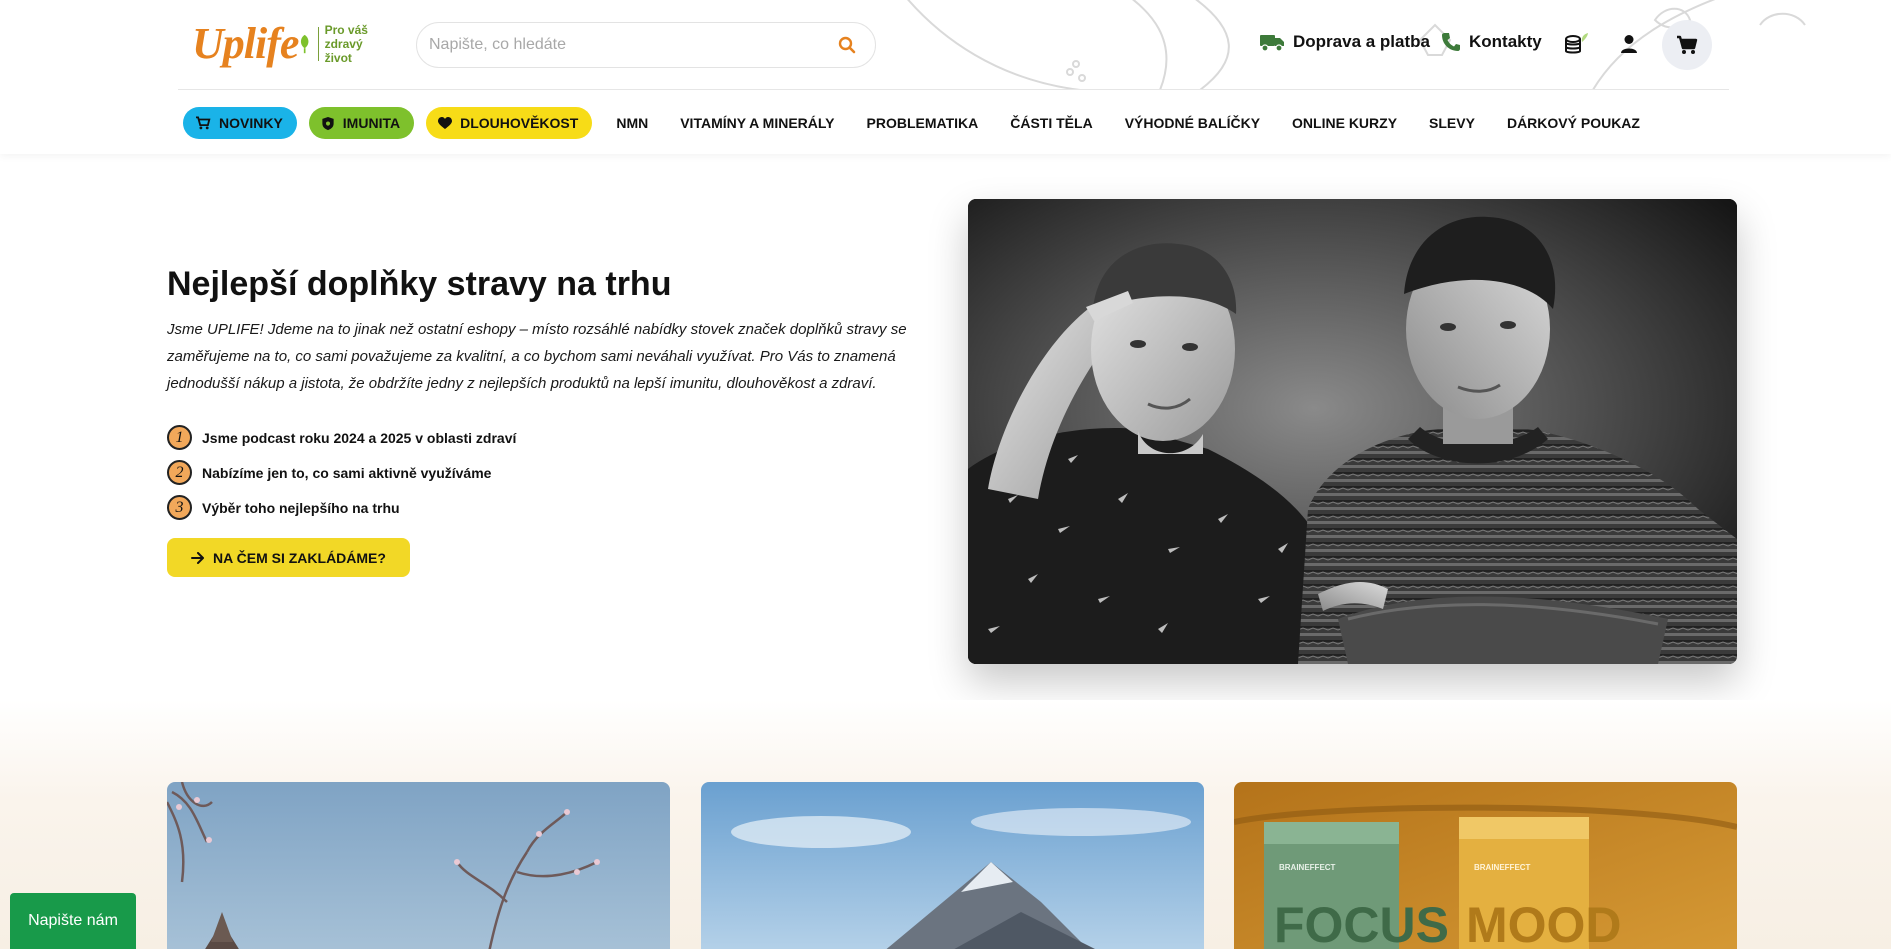 This screenshot has width=1891, height=949. I want to click on account-button, so click(1629, 44).